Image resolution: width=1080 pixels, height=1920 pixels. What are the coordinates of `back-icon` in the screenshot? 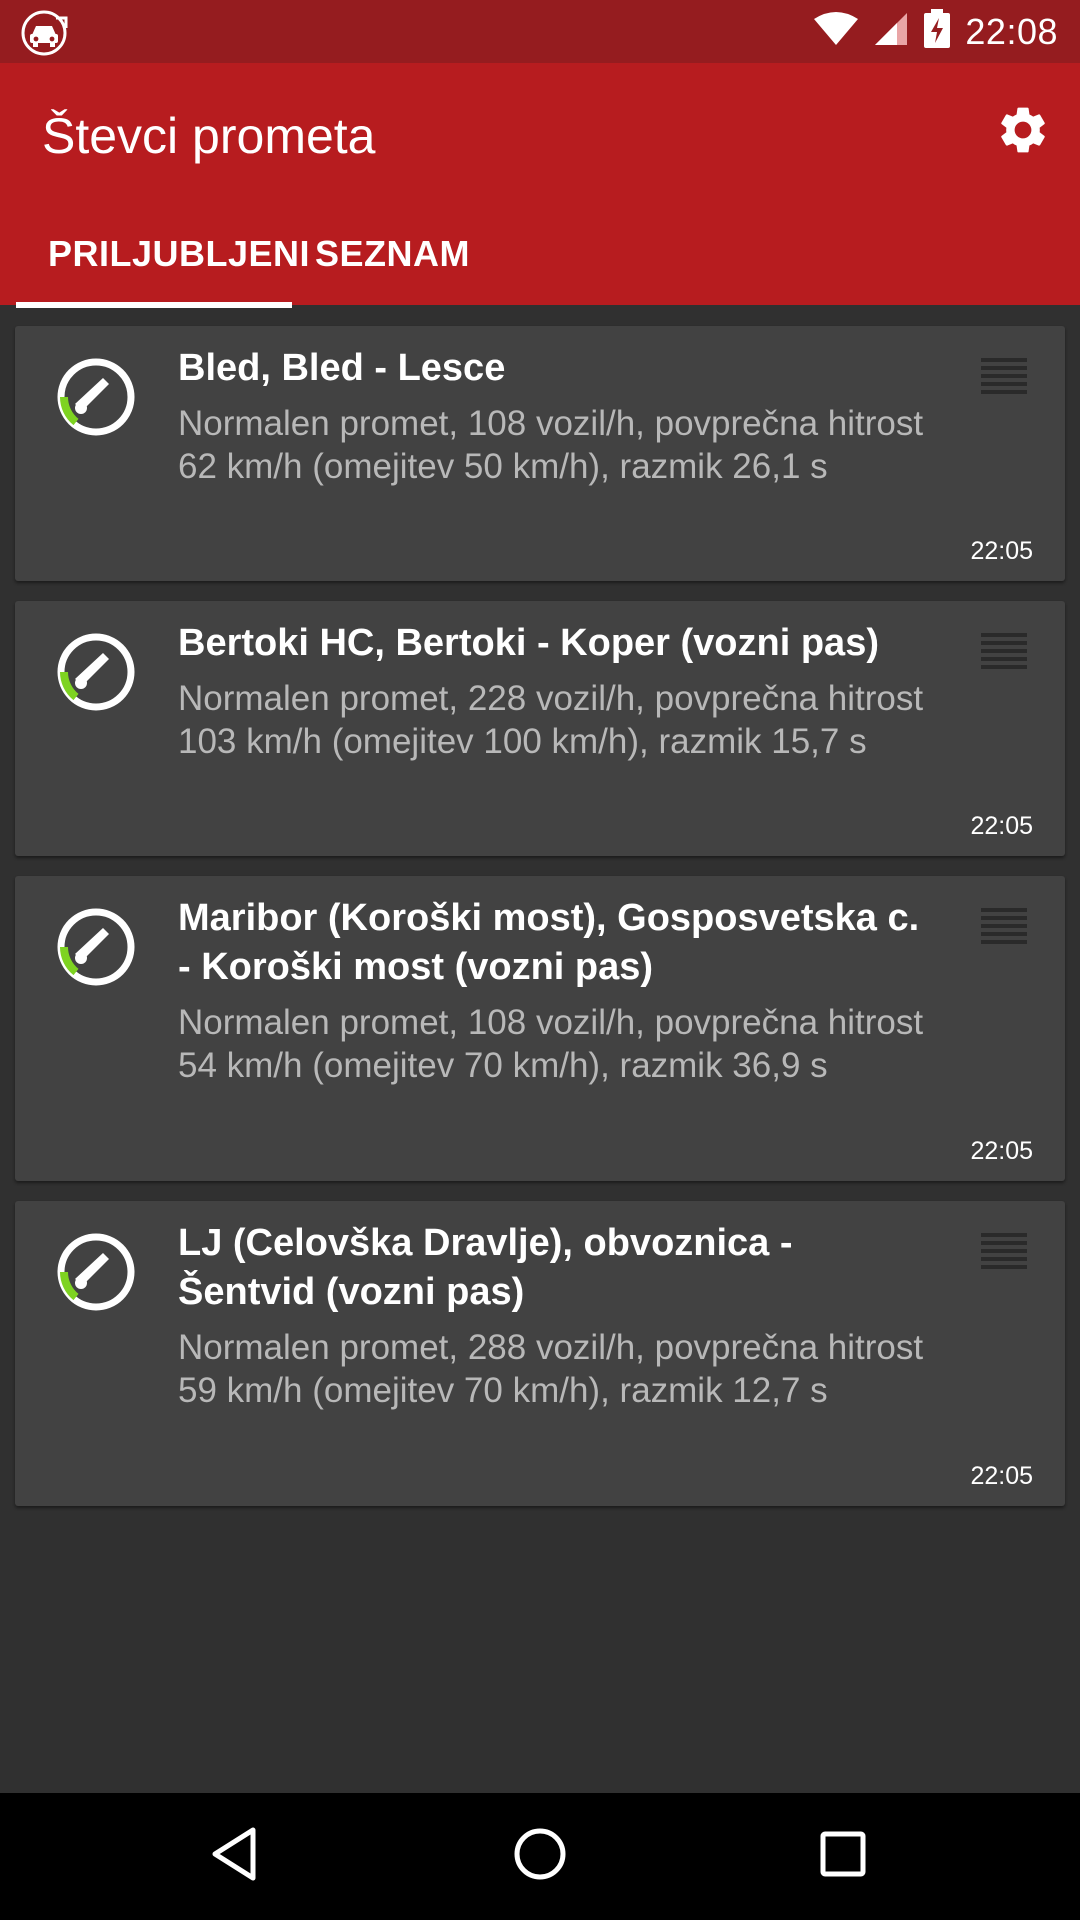 It's located at (235, 1856).